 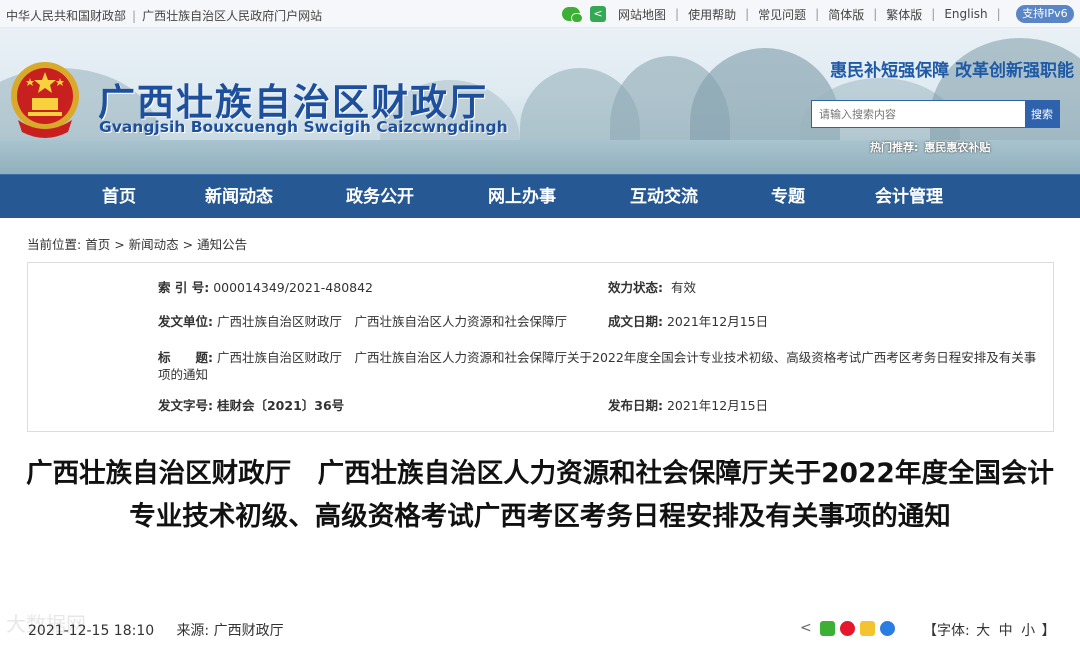 I want to click on breadcrumb-news: 新闻动态, so click(x=154, y=244).